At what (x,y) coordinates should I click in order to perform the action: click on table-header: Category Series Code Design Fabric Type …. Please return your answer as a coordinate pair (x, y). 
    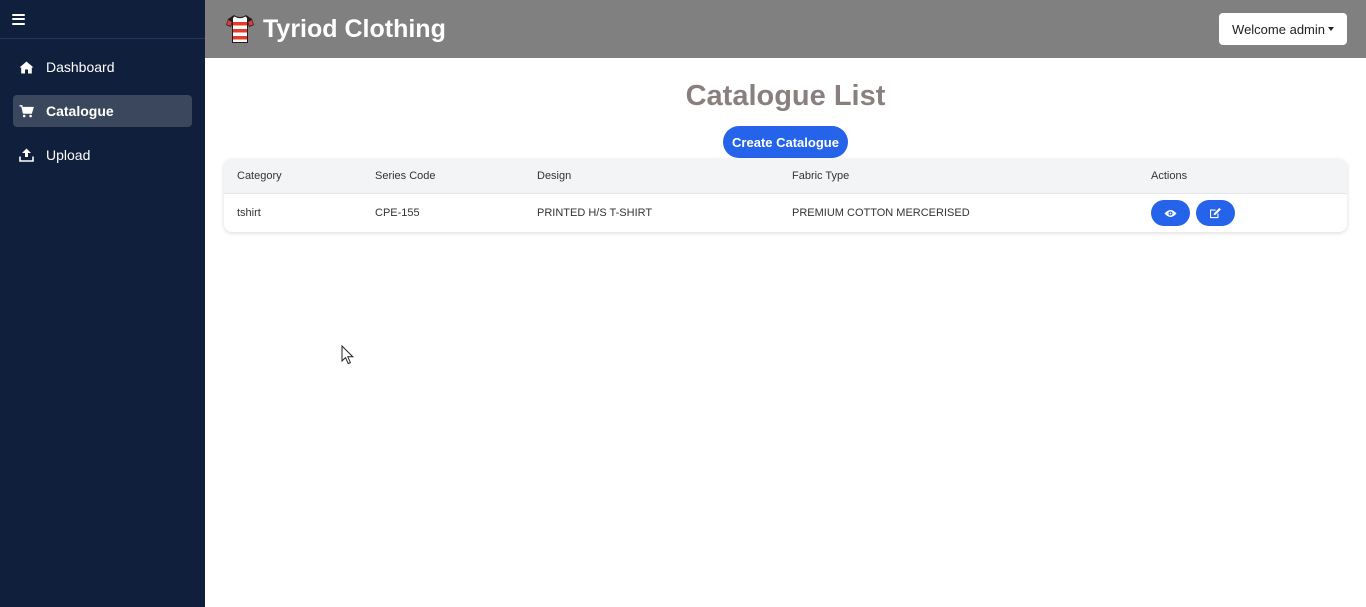
    Looking at the image, I should click on (785, 176).